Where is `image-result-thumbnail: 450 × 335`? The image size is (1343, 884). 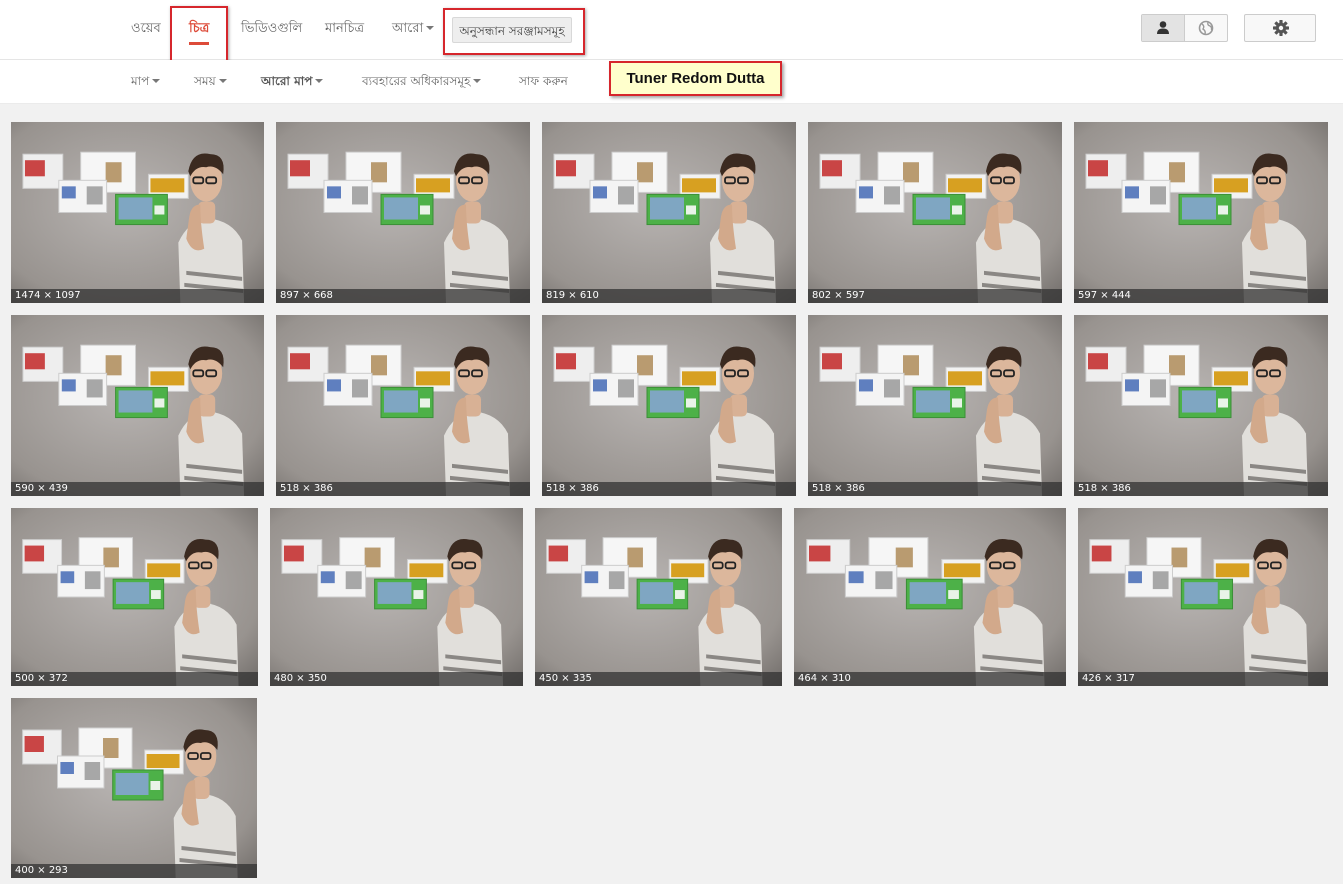
image-result-thumbnail: 450 × 335 is located at coordinates (658, 597).